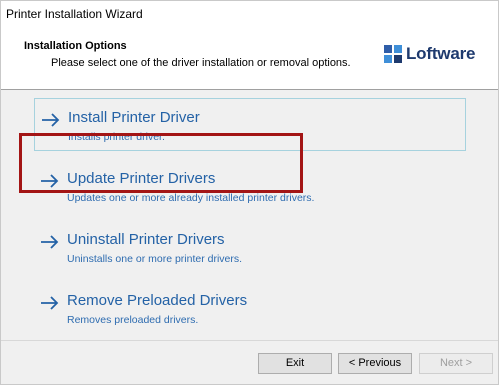 The width and height of the screenshot is (499, 385). I want to click on annotation-highlight-box, so click(161, 163).